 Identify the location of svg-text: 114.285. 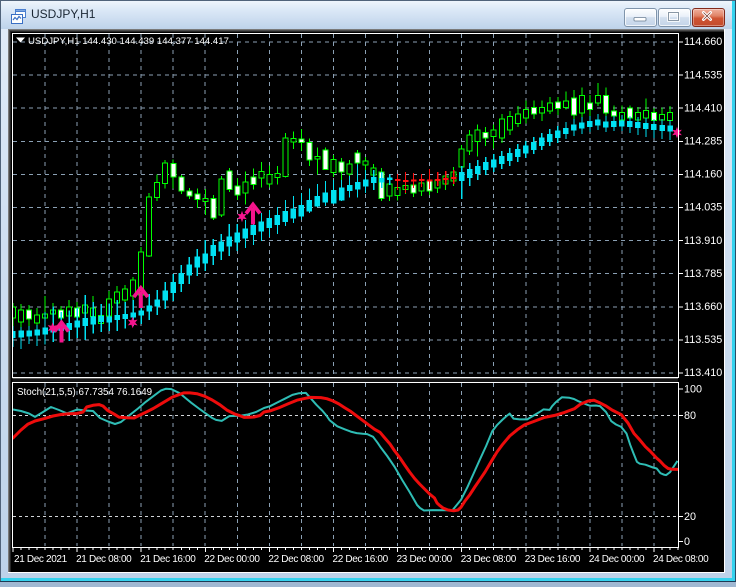
(703, 142).